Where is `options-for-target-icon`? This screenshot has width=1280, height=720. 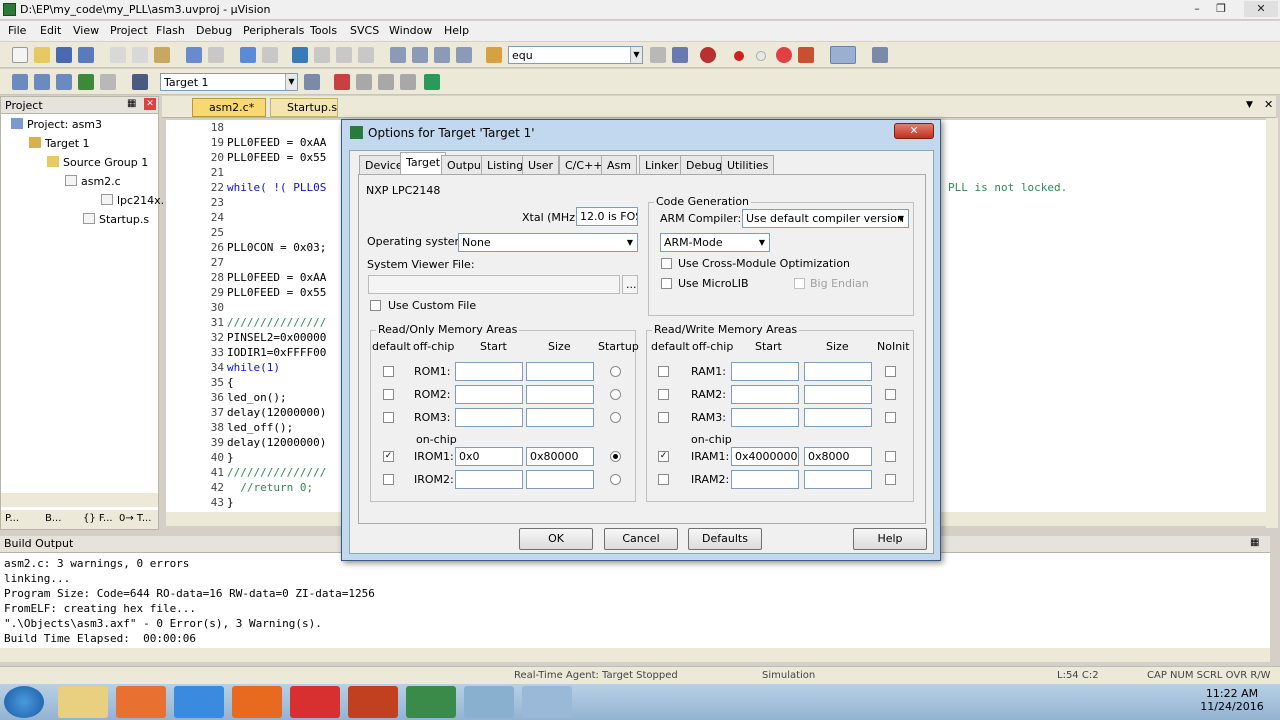
options-for-target-icon is located at coordinates (312, 82).